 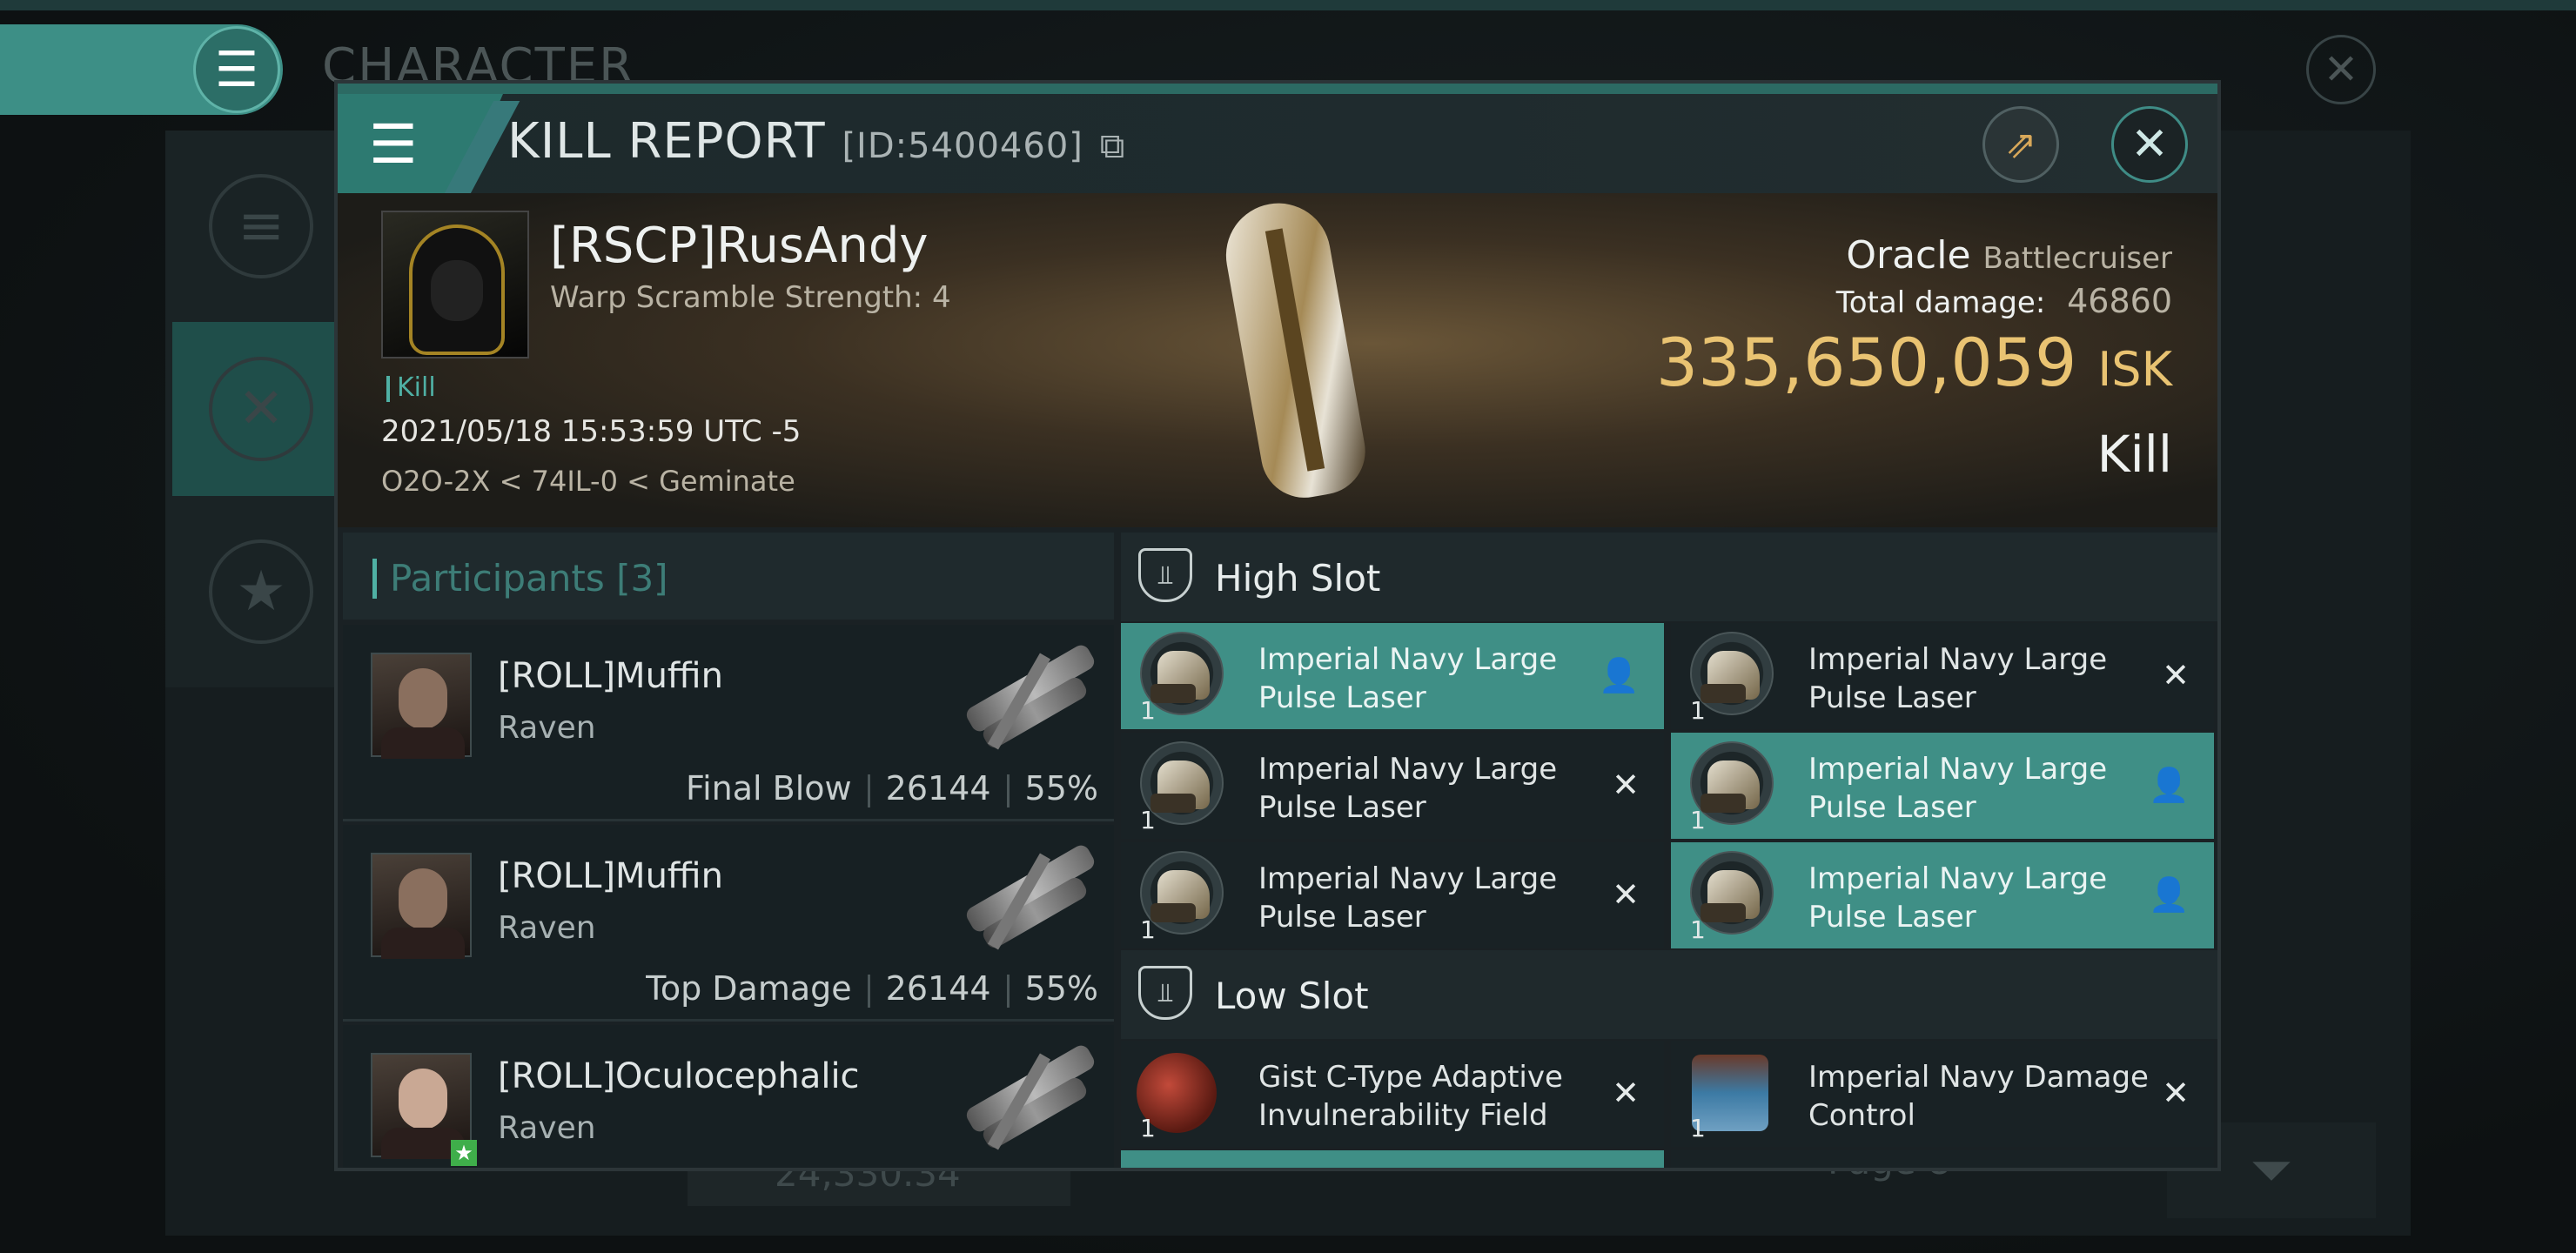 I want to click on window-title-text: KILL REPORT, so click(x=666, y=141).